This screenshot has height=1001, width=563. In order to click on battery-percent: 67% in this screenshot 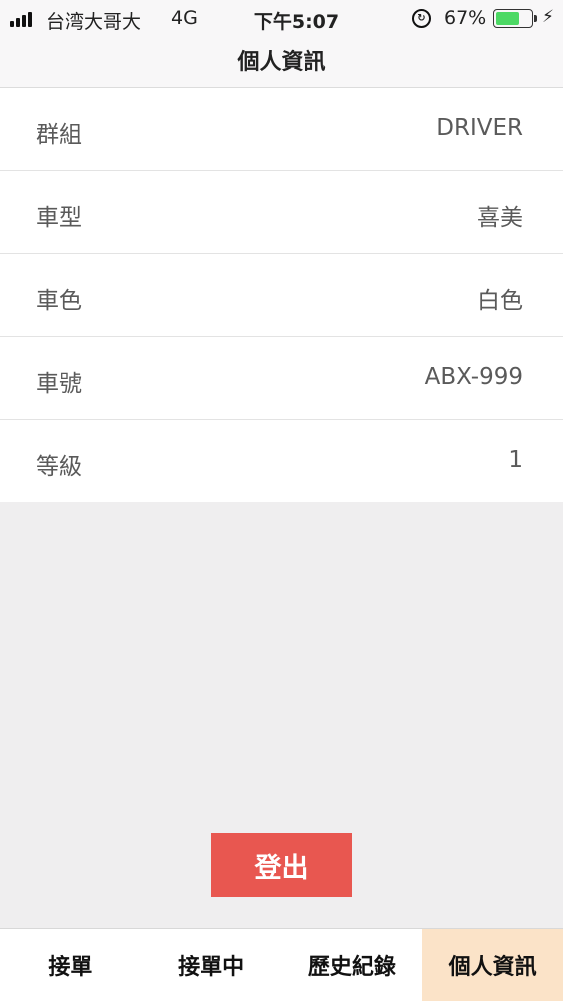, I will do `click(465, 18)`.